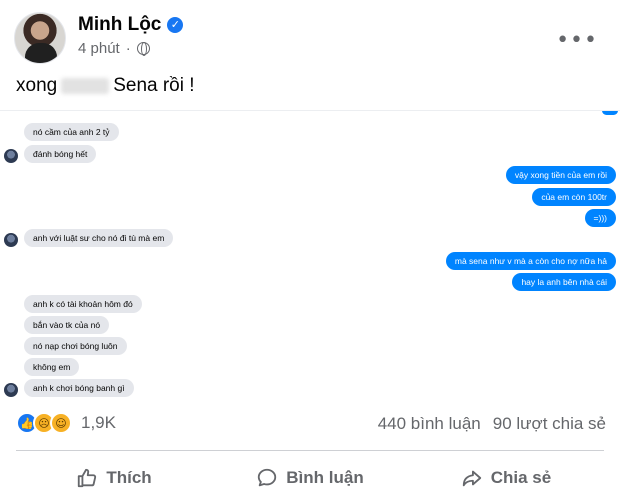 Image resolution: width=620 pixels, height=498 pixels. What do you see at coordinates (492, 424) in the screenshot?
I see `post-stats: 440 bình luận 90 lượt chia sẻ` at bounding box center [492, 424].